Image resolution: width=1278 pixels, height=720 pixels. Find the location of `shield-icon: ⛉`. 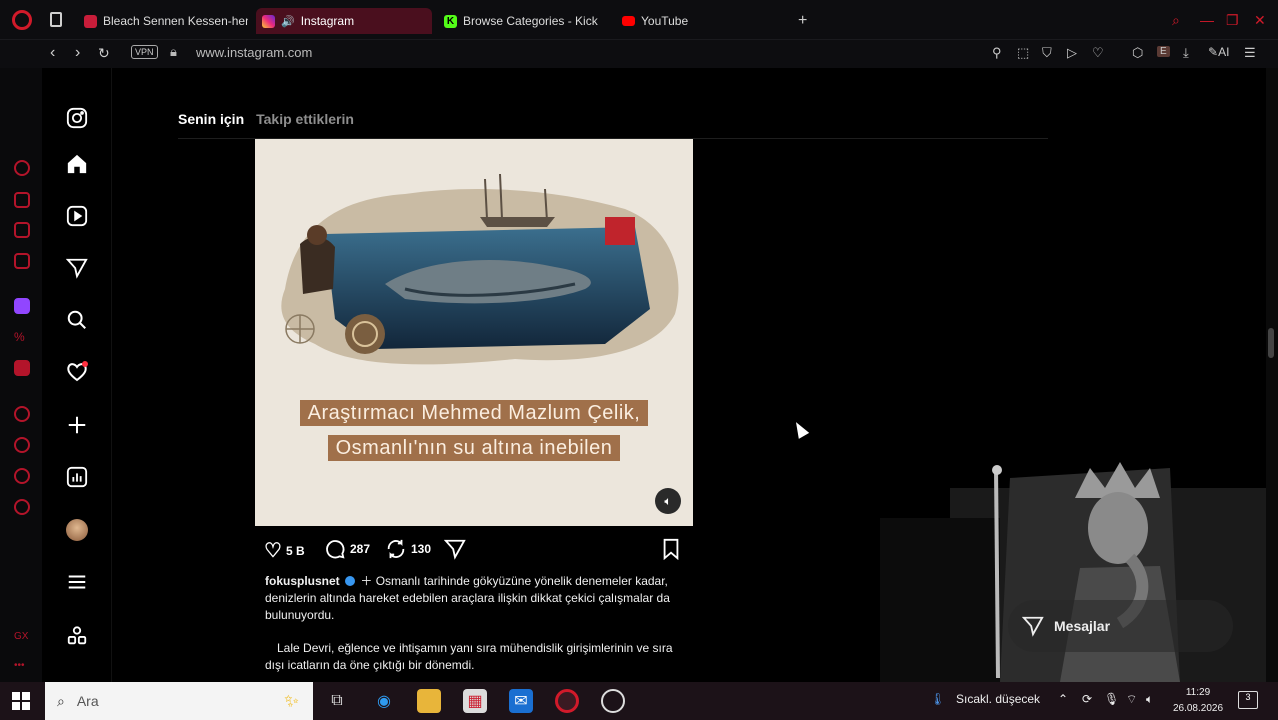

shield-icon: ⛉ is located at coordinates (1047, 53).